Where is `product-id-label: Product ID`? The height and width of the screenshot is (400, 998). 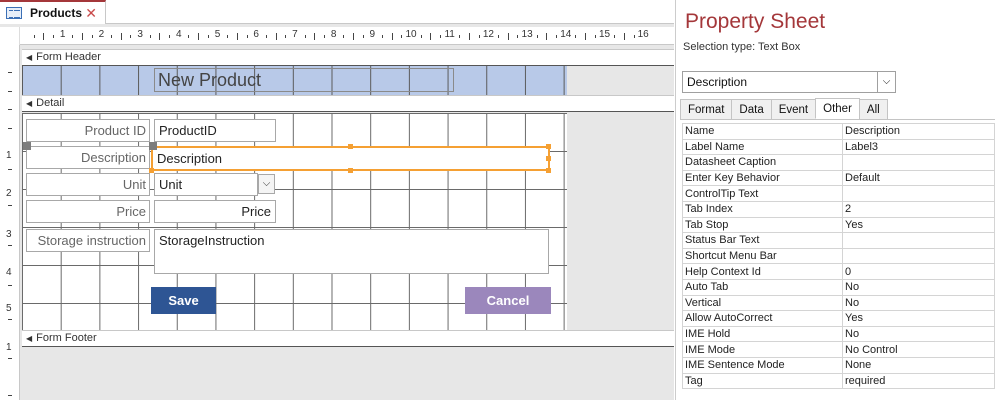 product-id-label: Product ID is located at coordinates (88, 130).